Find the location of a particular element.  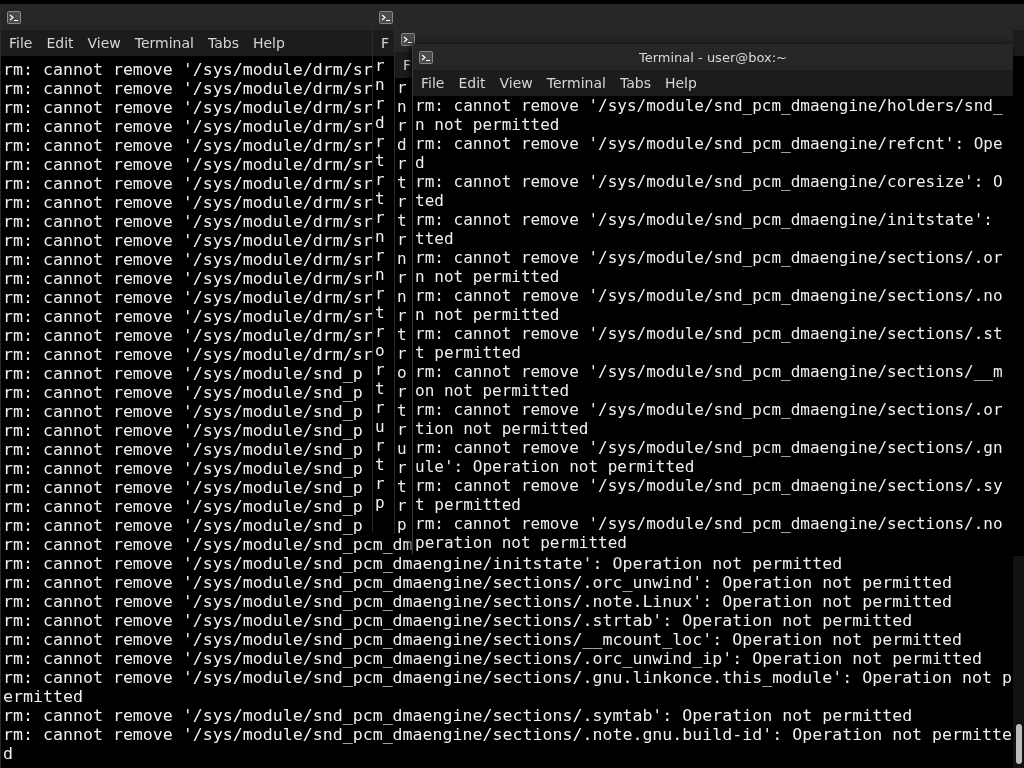

terminal-line: rm: cannot remove '/sys/module/snd_pcm_dmaengine/sections/.orc_unwind': Operation not permitted is located at coordinates (478, 582).